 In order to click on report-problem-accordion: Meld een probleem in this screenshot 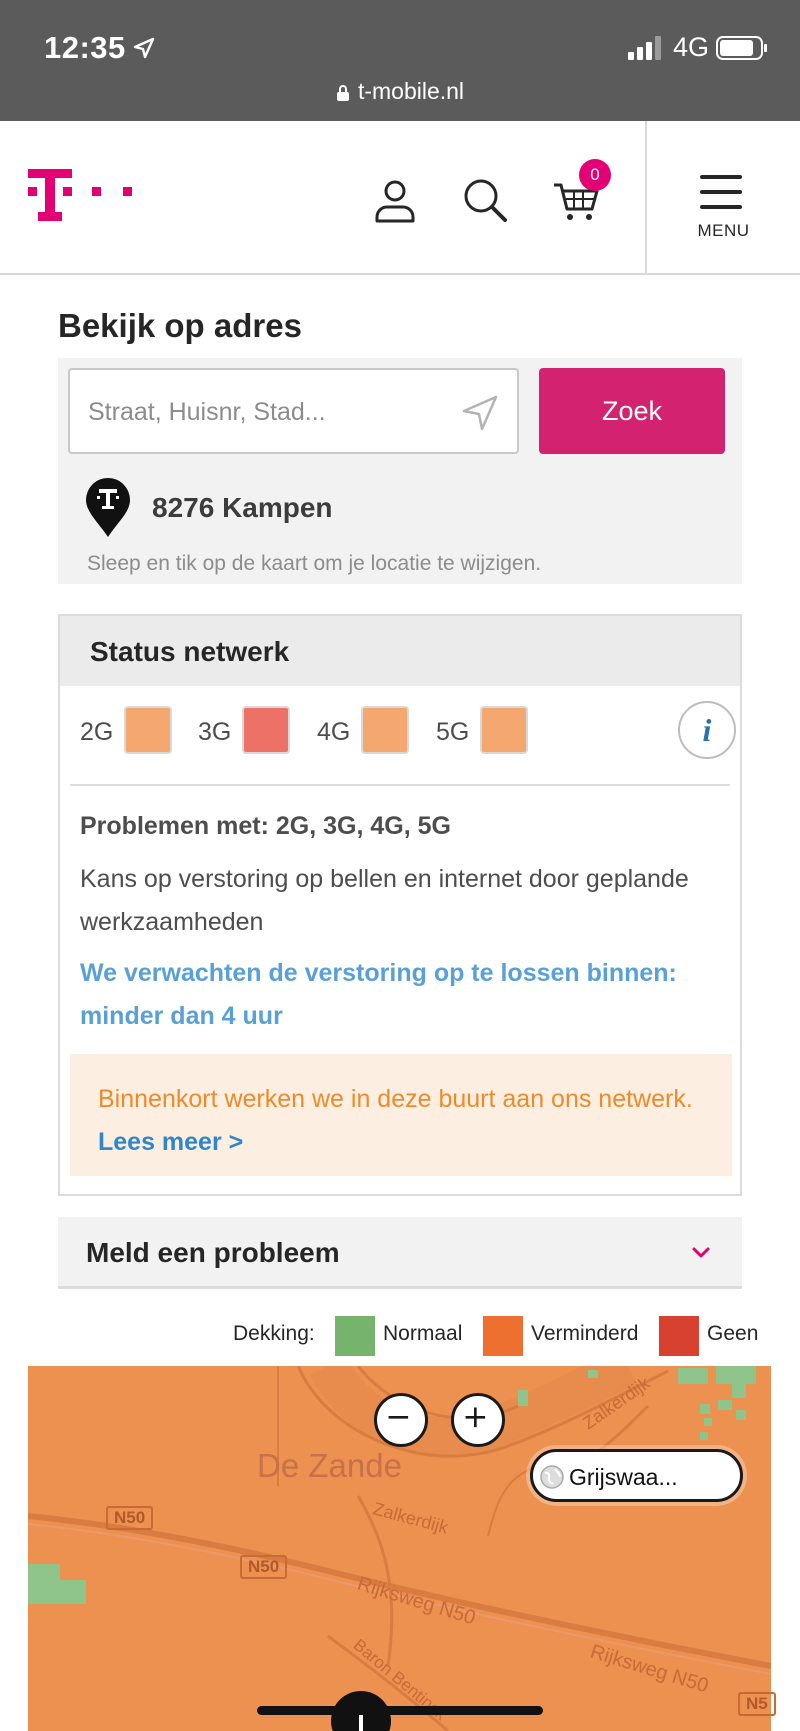, I will do `click(400, 1253)`.